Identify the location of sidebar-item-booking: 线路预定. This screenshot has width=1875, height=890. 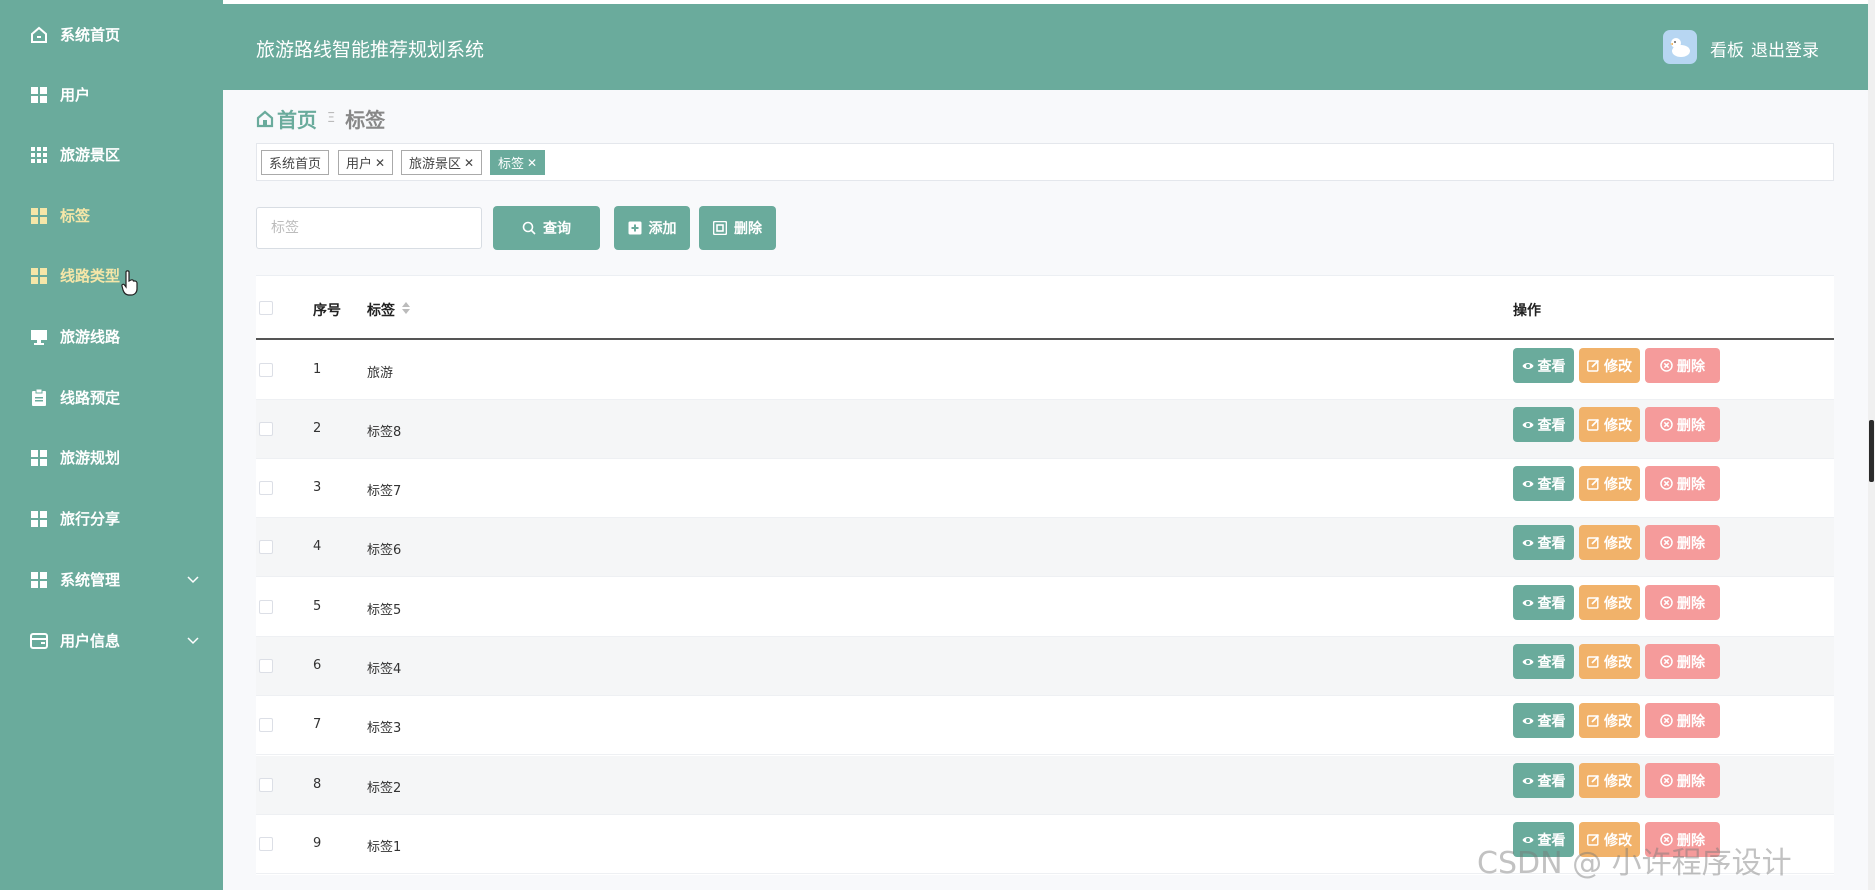
(111, 397).